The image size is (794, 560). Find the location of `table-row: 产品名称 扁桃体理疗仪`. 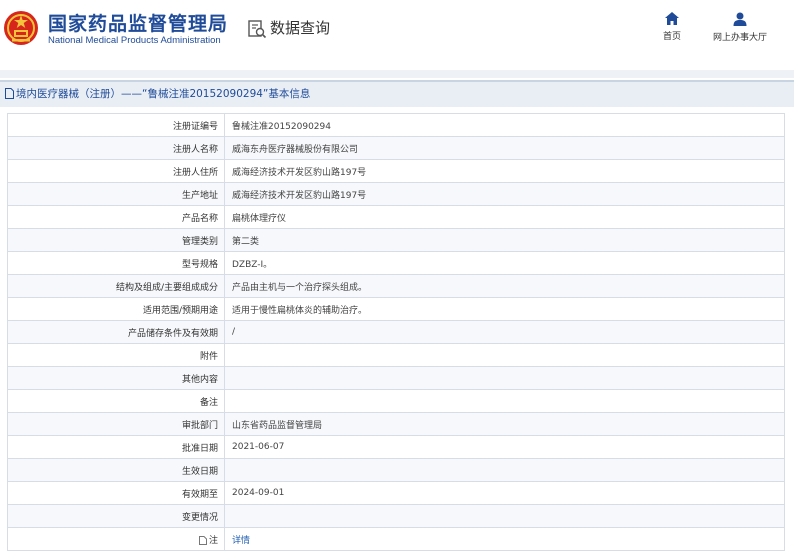

table-row: 产品名称 扁桃体理疗仪 is located at coordinates (396, 217).